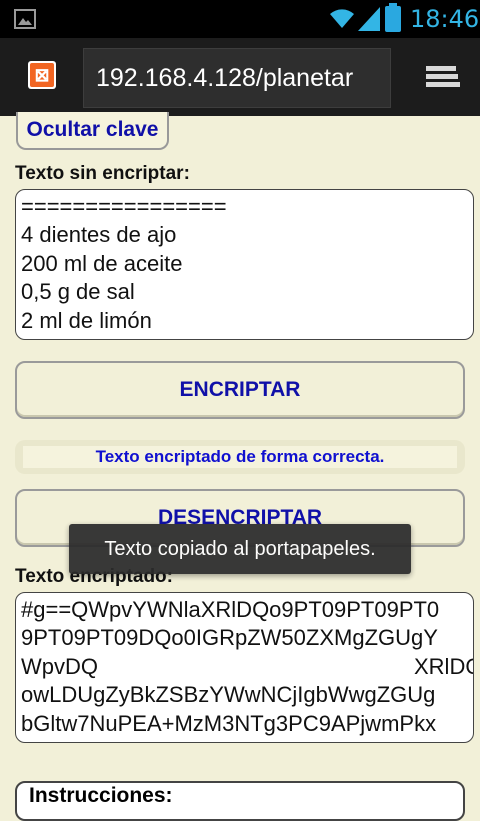 The image size is (480, 821). What do you see at coordinates (124, 206) in the screenshot?
I see `text-line: ================` at bounding box center [124, 206].